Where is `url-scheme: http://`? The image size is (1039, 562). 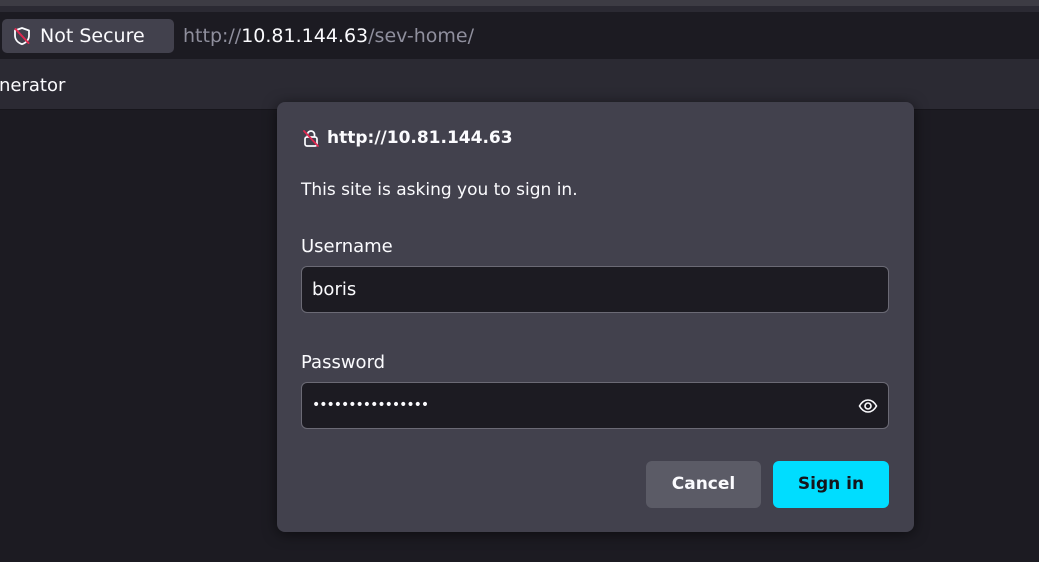 url-scheme: http:// is located at coordinates (212, 36).